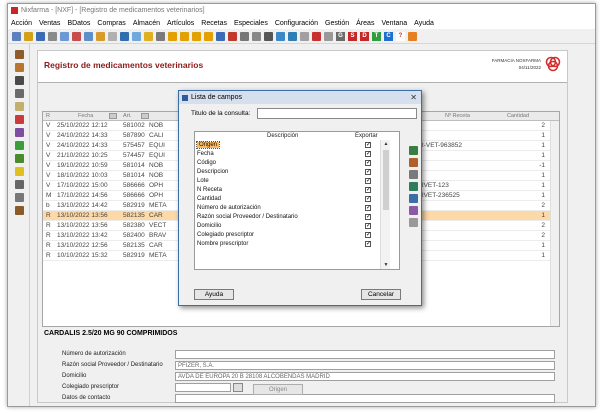 The width and height of the screenshot is (603, 413). What do you see at coordinates (457, 116) in the screenshot?
I see `col-nreceta: Nº Receta` at bounding box center [457, 116].